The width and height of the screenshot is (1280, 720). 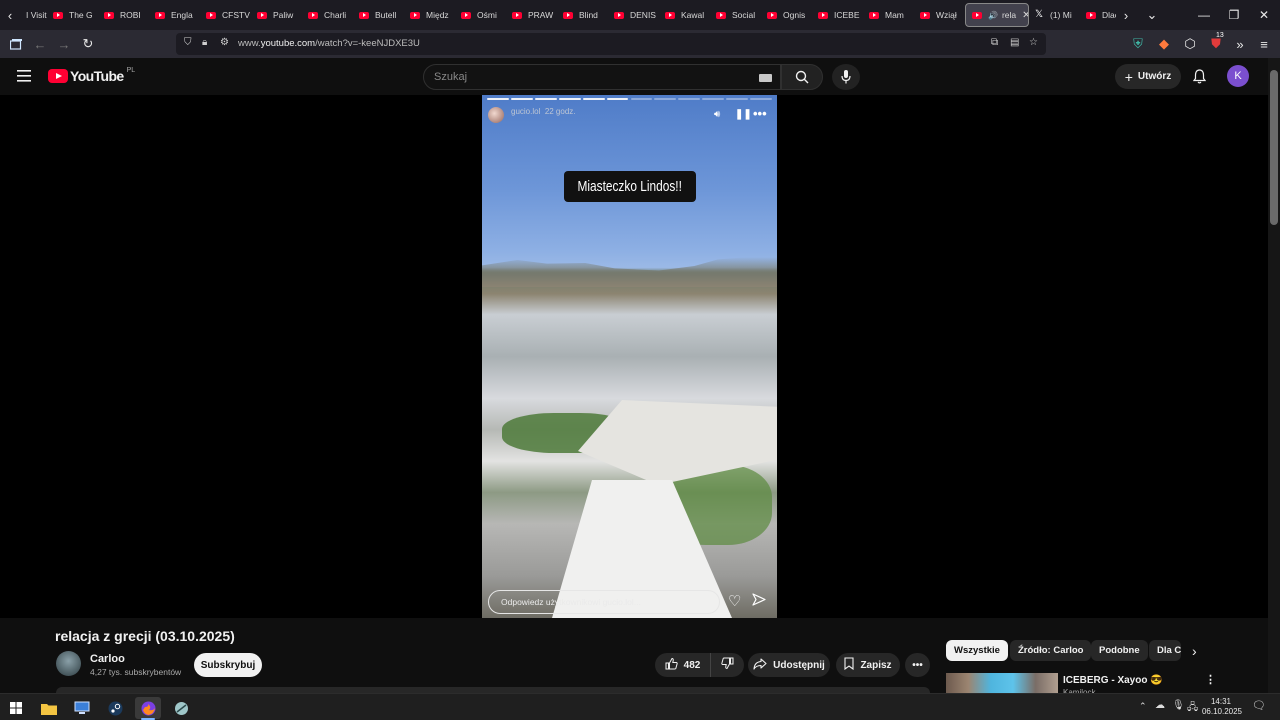 I want to click on tab: The G, so click(x=72, y=15).